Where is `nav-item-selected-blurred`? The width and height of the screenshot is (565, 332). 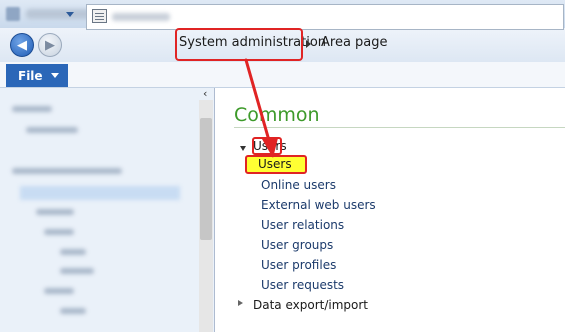 nav-item-selected-blurred is located at coordinates (100, 193).